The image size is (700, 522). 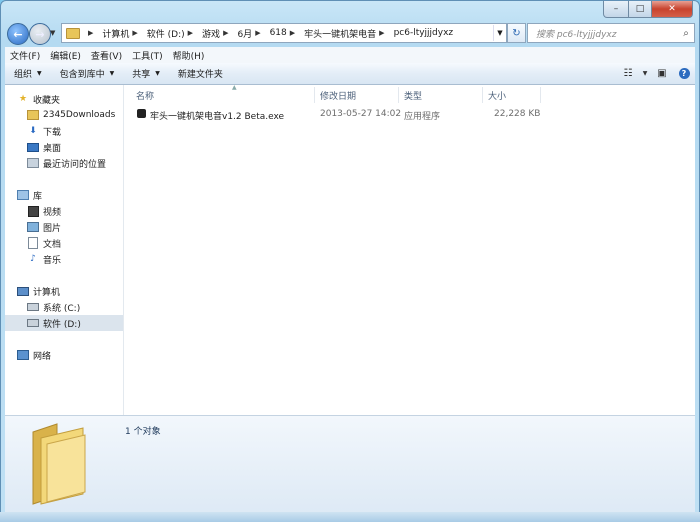 What do you see at coordinates (79, 115) in the screenshot?
I see `sidebar-label: 2345Downloads` at bounding box center [79, 115].